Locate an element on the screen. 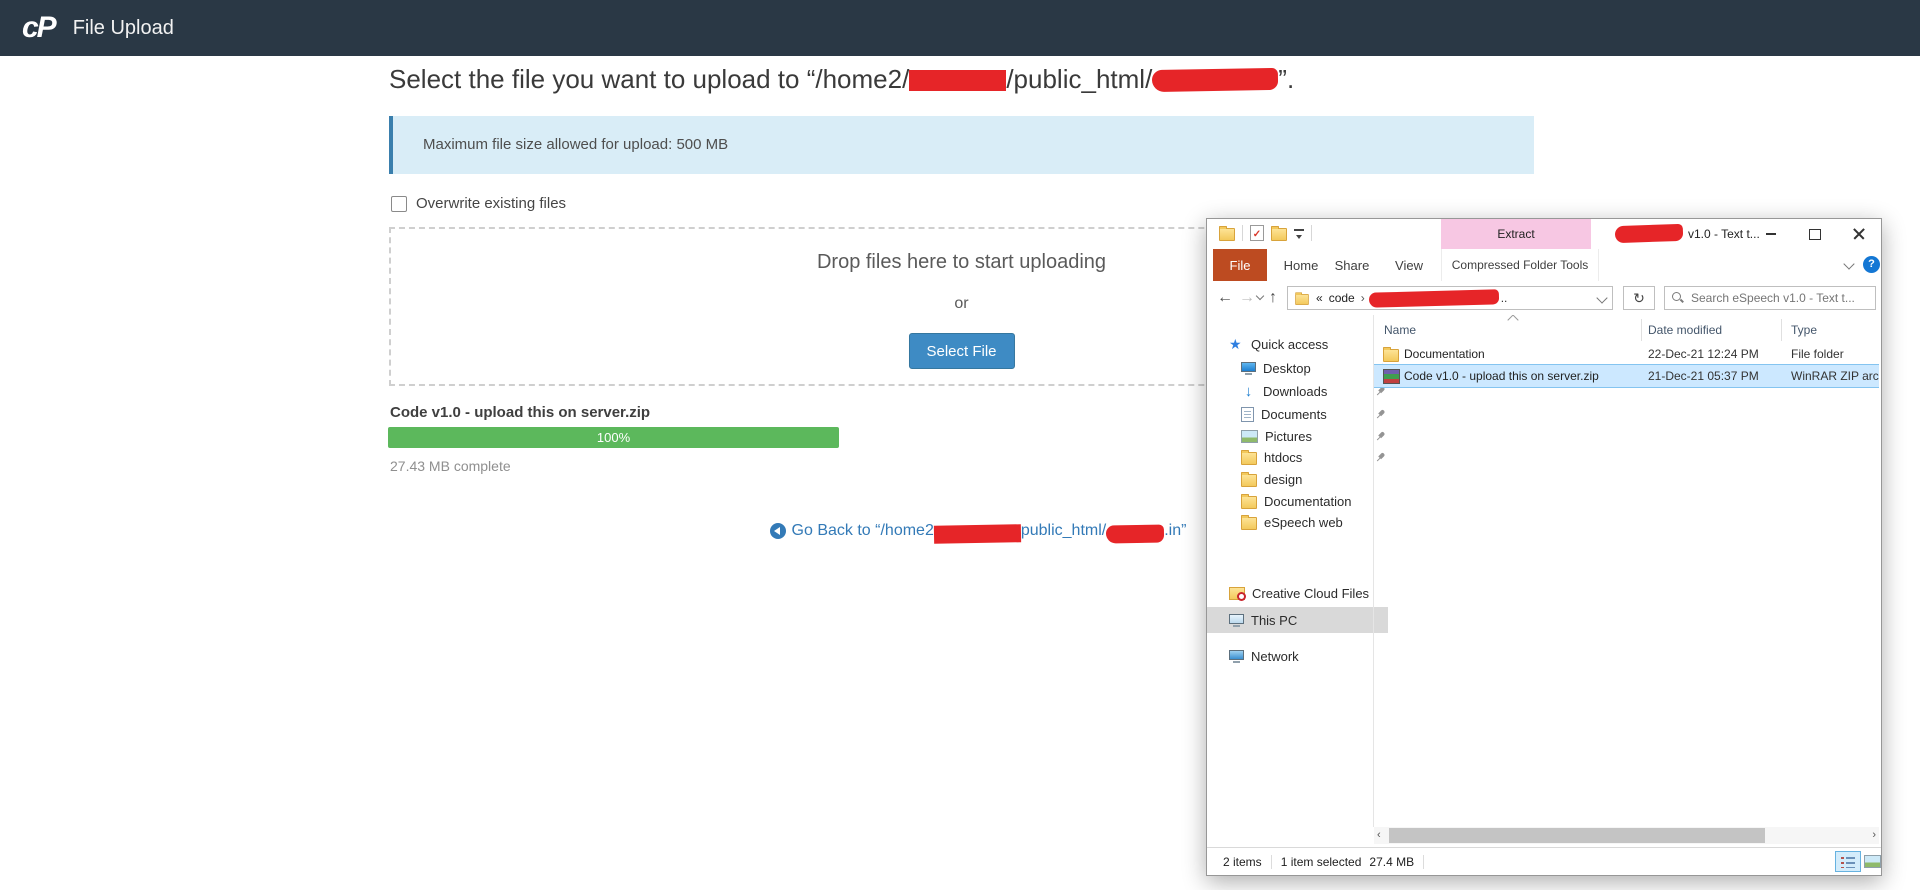  upload-progress-bar: 100% is located at coordinates (613, 437).